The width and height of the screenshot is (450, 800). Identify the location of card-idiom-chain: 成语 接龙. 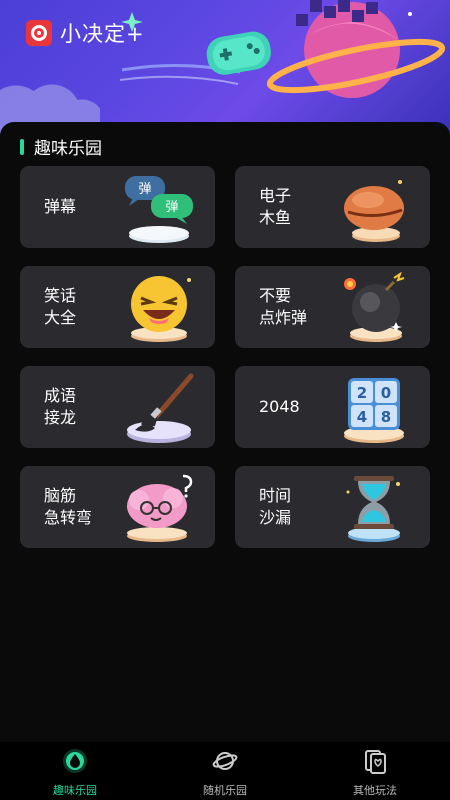
(117, 407).